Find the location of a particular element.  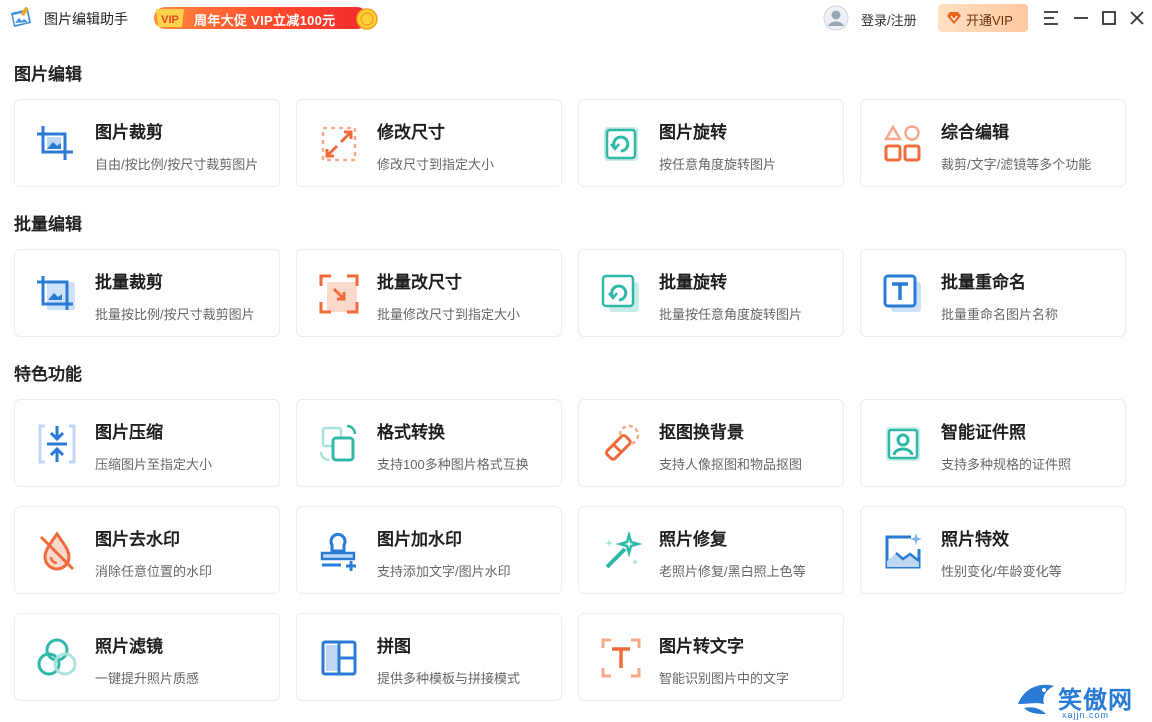

resize-icon is located at coordinates (339, 144).